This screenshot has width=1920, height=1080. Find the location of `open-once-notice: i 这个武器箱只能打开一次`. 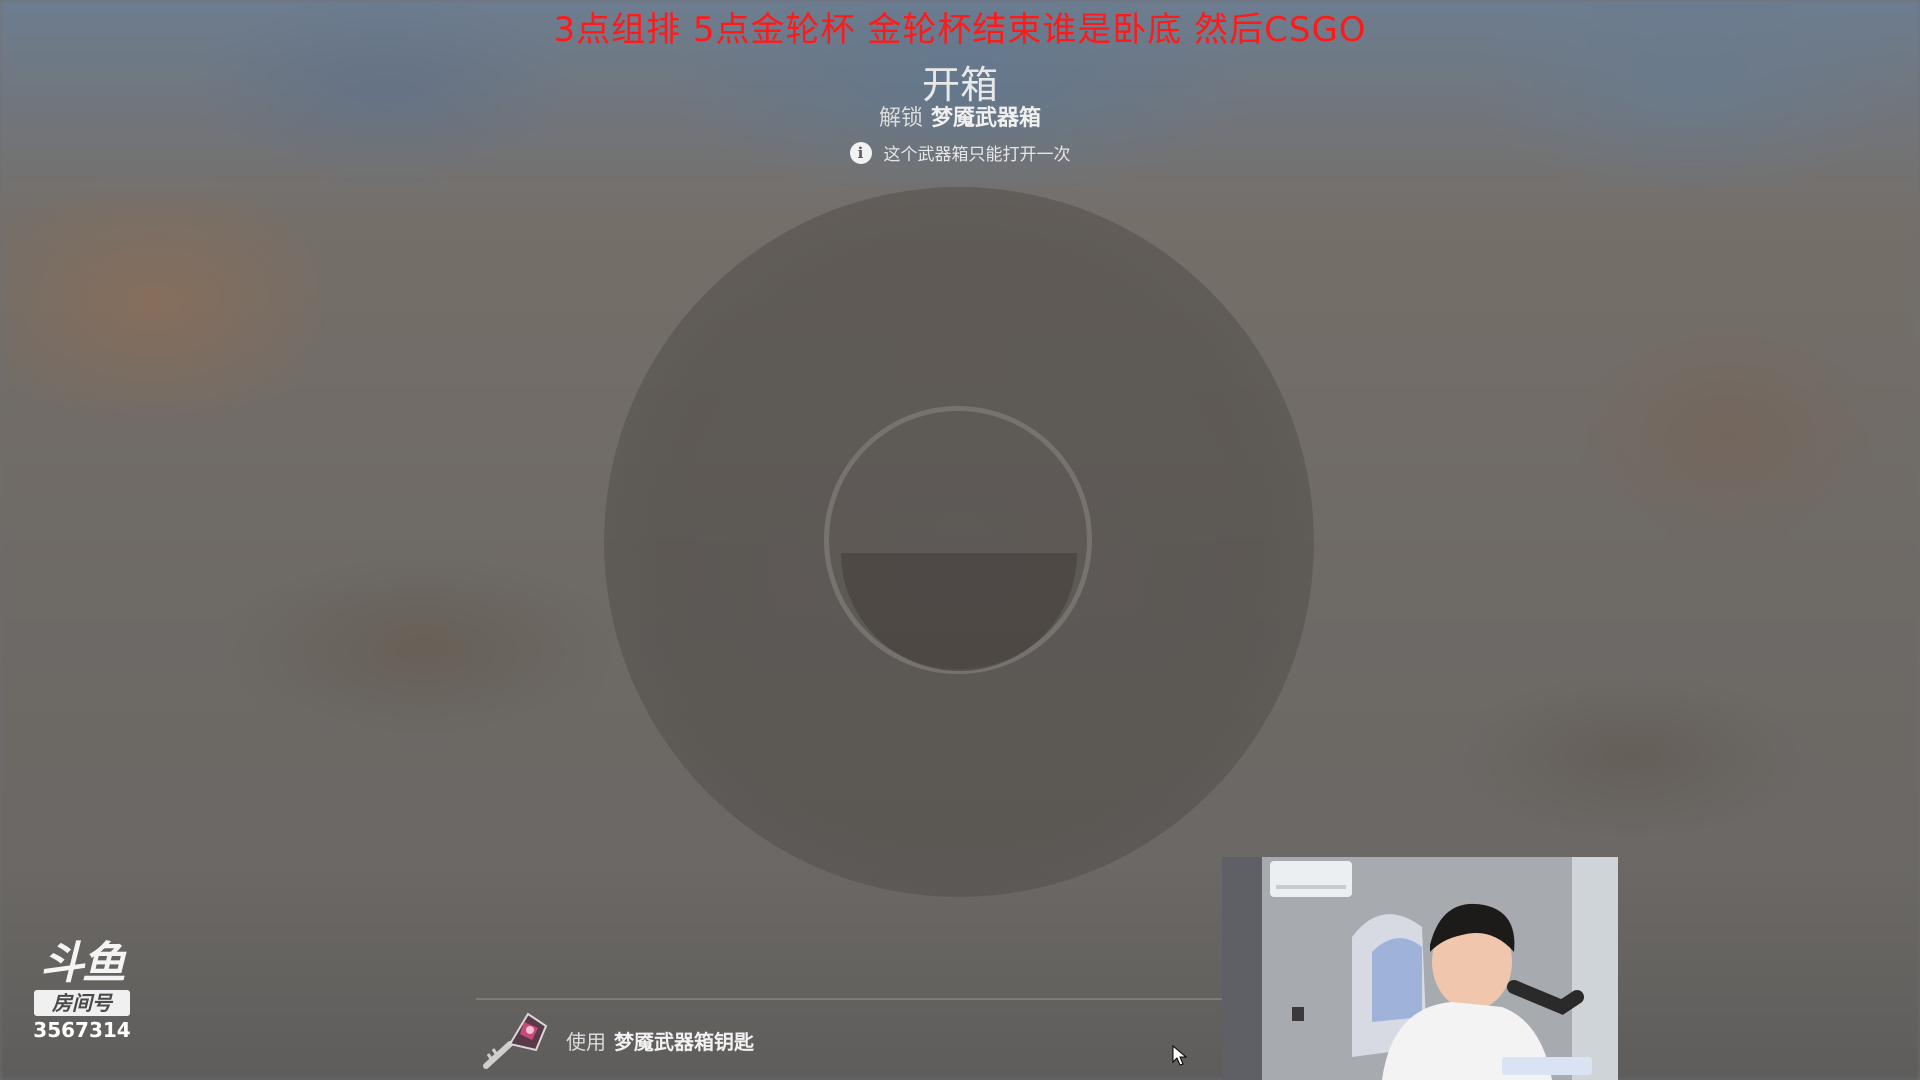

open-once-notice: i 这个武器箱只能打开一次 is located at coordinates (960, 152).